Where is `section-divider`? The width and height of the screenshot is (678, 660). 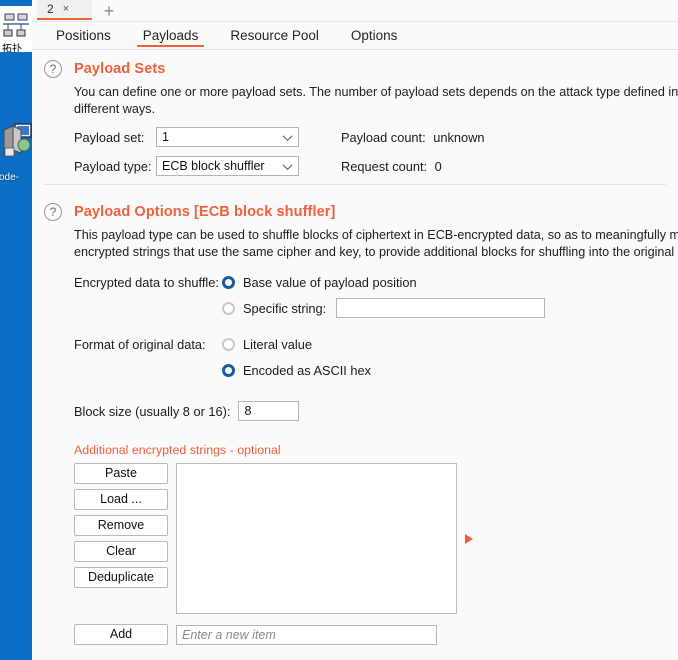 section-divider is located at coordinates (355, 184).